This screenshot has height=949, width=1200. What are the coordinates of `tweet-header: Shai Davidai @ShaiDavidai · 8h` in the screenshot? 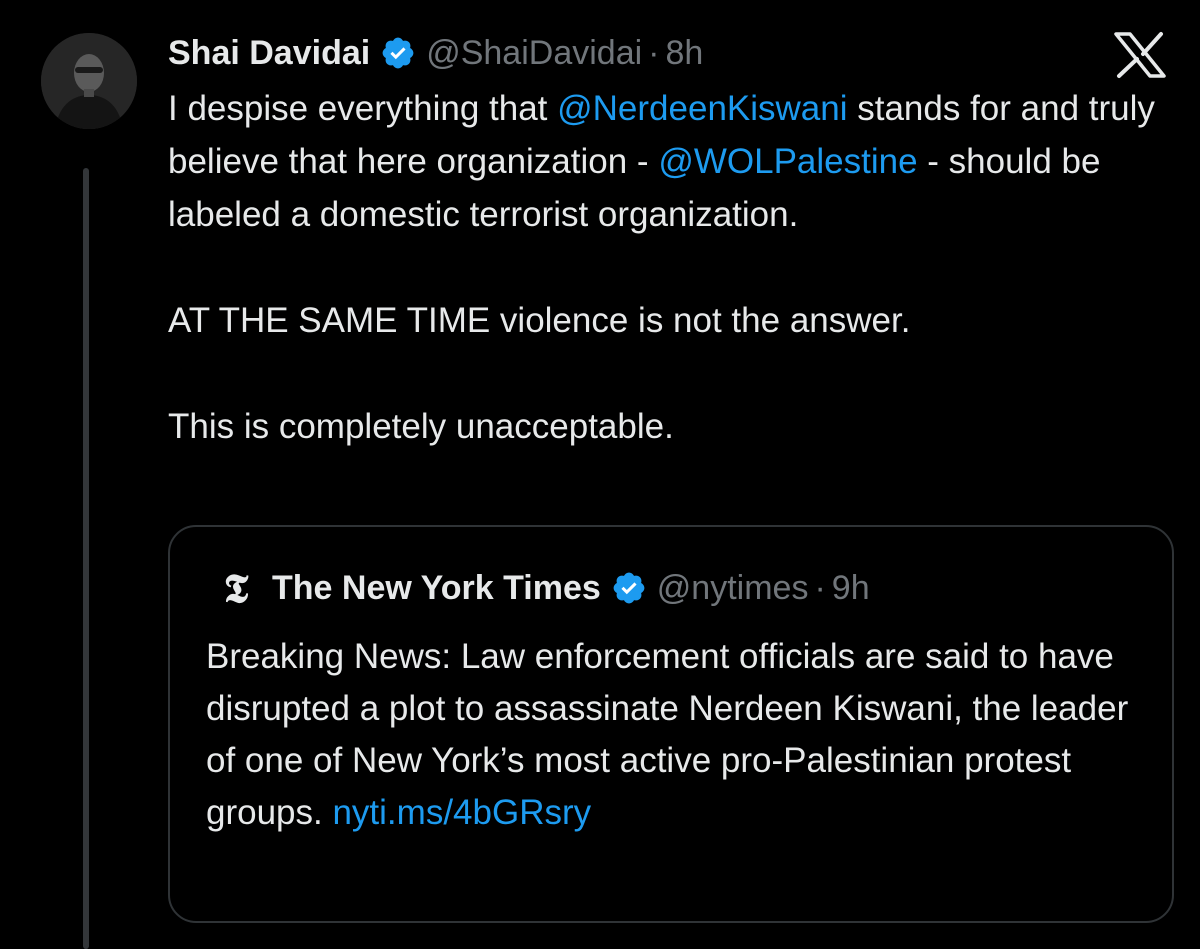 It's located at (673, 53).